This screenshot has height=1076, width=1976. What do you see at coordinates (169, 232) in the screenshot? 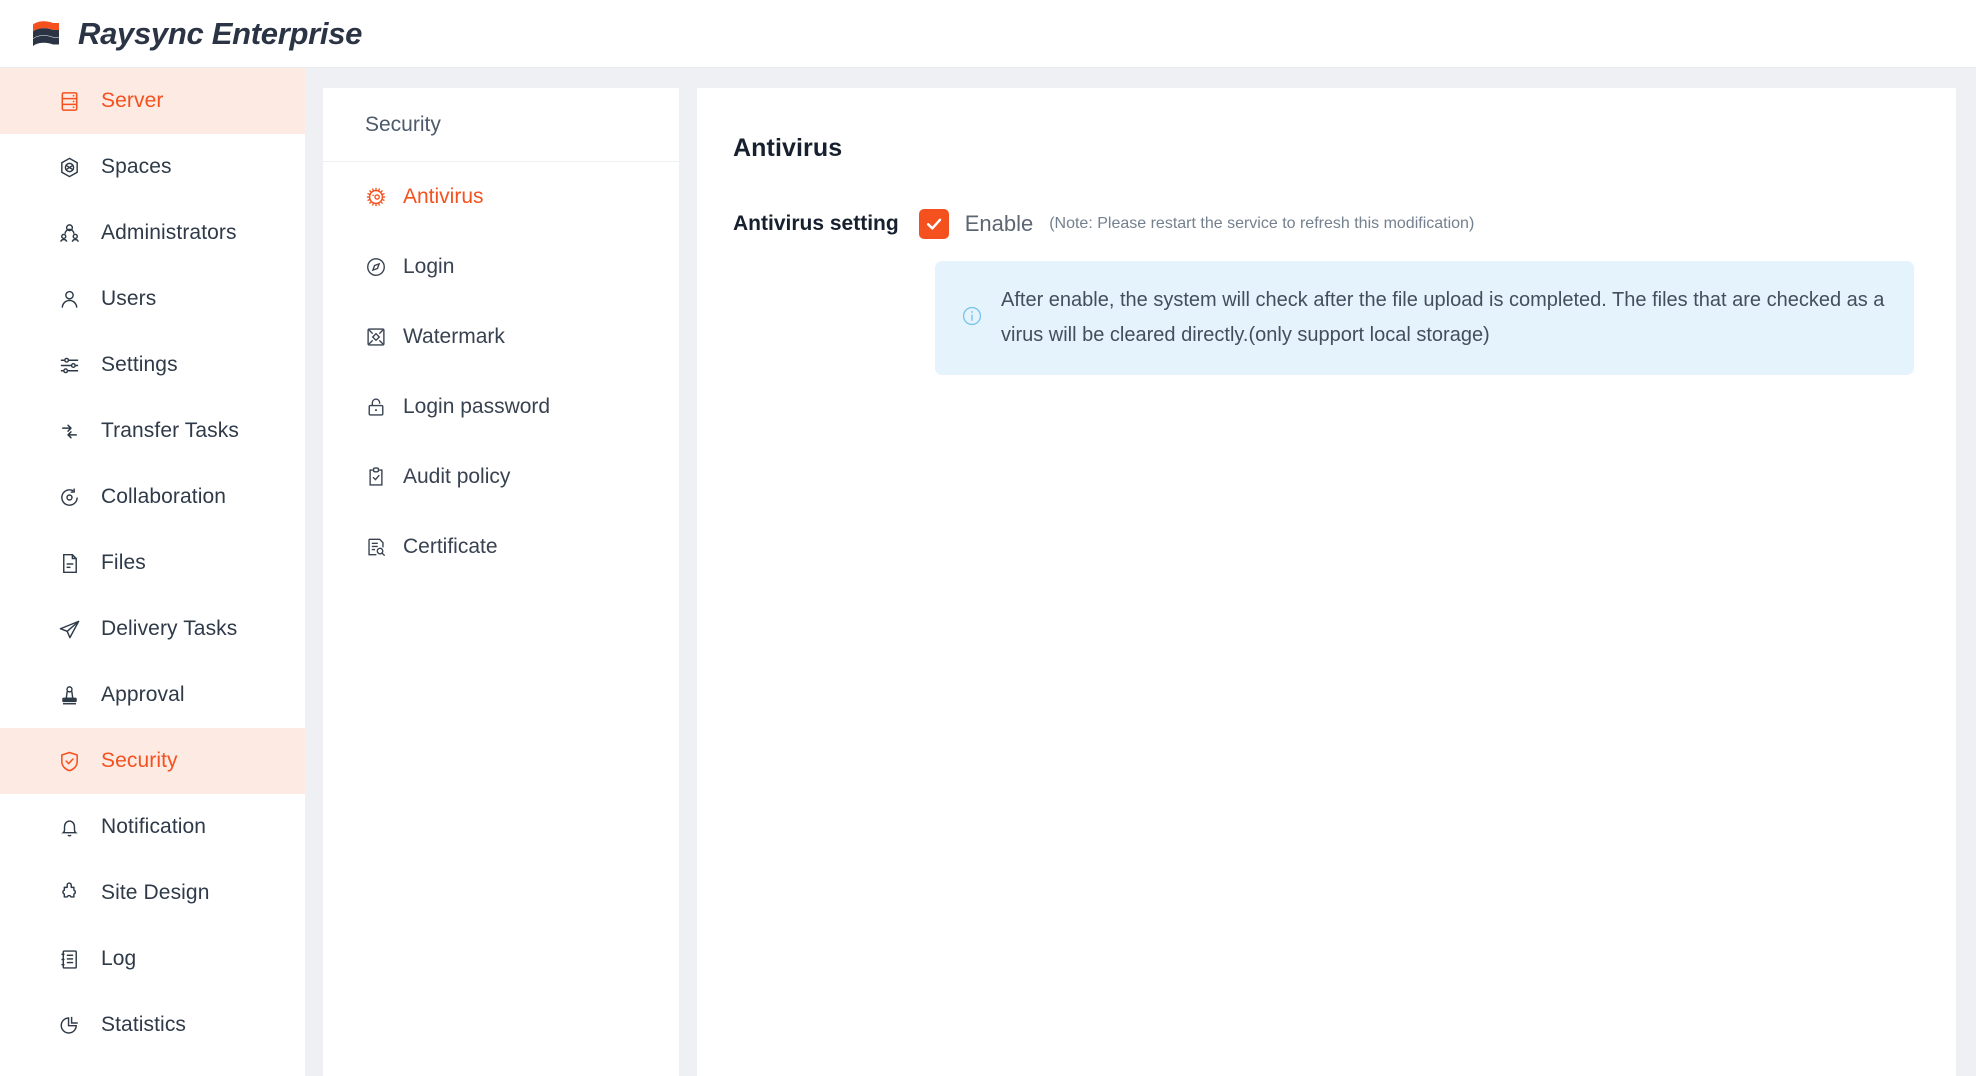
I see `sidebar-item-label: Administrators` at bounding box center [169, 232].